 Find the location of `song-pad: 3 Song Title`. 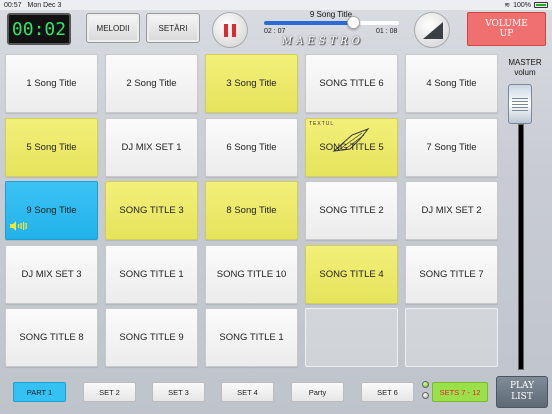

song-pad: 3 Song Title is located at coordinates (251, 83).